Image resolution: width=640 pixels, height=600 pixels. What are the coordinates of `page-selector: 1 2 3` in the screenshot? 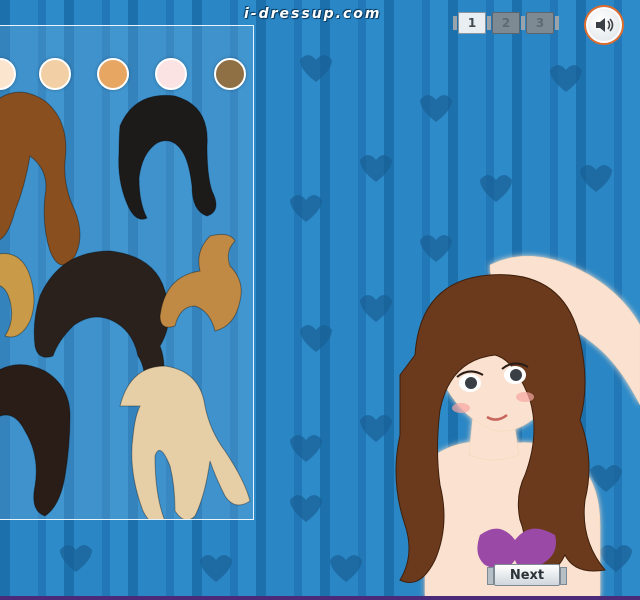 It's located at (506, 23).